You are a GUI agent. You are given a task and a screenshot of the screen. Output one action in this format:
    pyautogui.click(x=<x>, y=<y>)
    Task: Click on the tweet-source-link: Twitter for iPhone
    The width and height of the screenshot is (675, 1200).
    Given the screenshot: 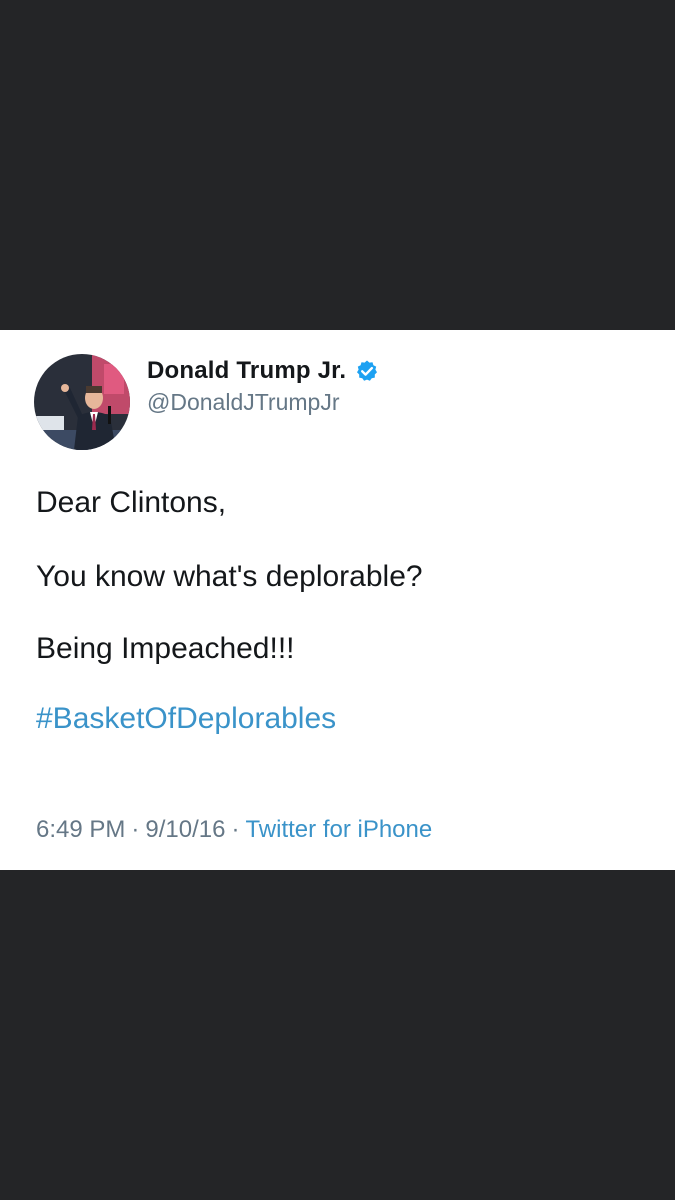 What is the action you would take?
    pyautogui.click(x=338, y=829)
    